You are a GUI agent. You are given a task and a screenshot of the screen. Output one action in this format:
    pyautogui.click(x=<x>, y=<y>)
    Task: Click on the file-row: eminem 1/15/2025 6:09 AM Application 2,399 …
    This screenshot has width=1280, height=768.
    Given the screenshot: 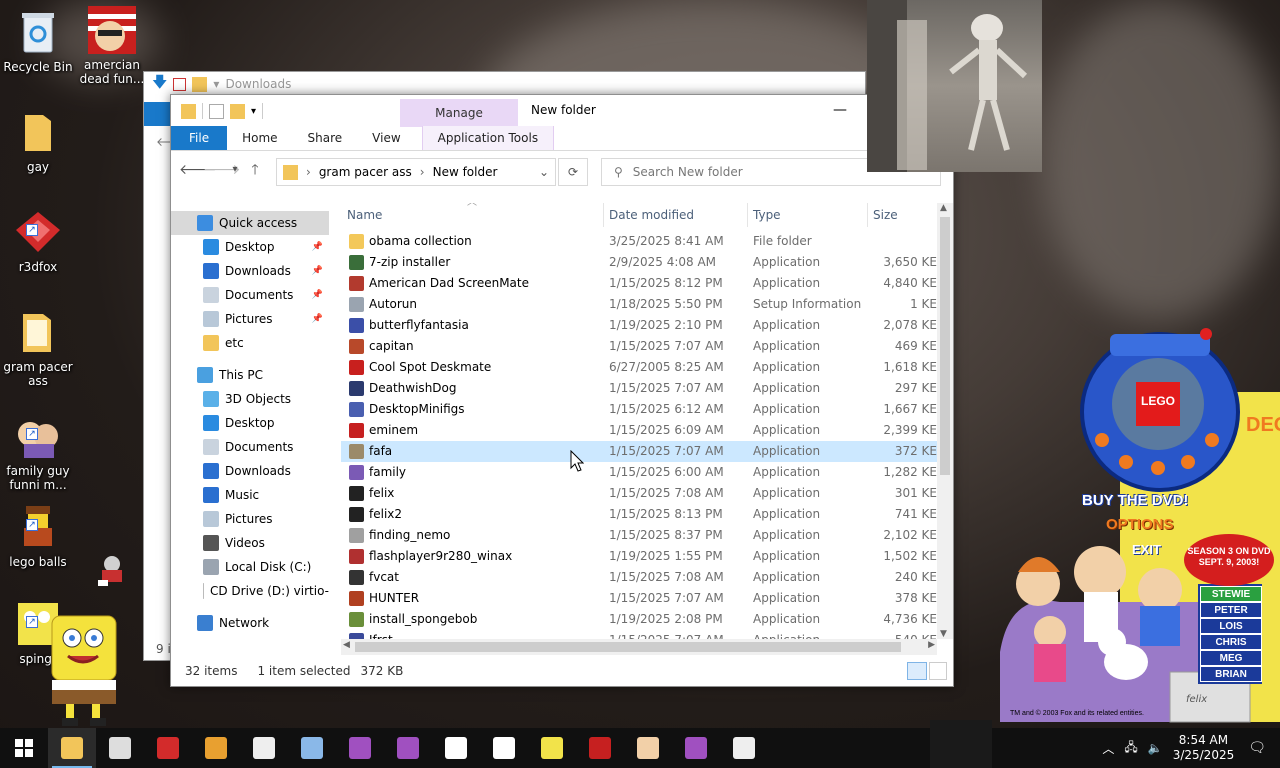 What is the action you would take?
    pyautogui.click(x=639, y=430)
    